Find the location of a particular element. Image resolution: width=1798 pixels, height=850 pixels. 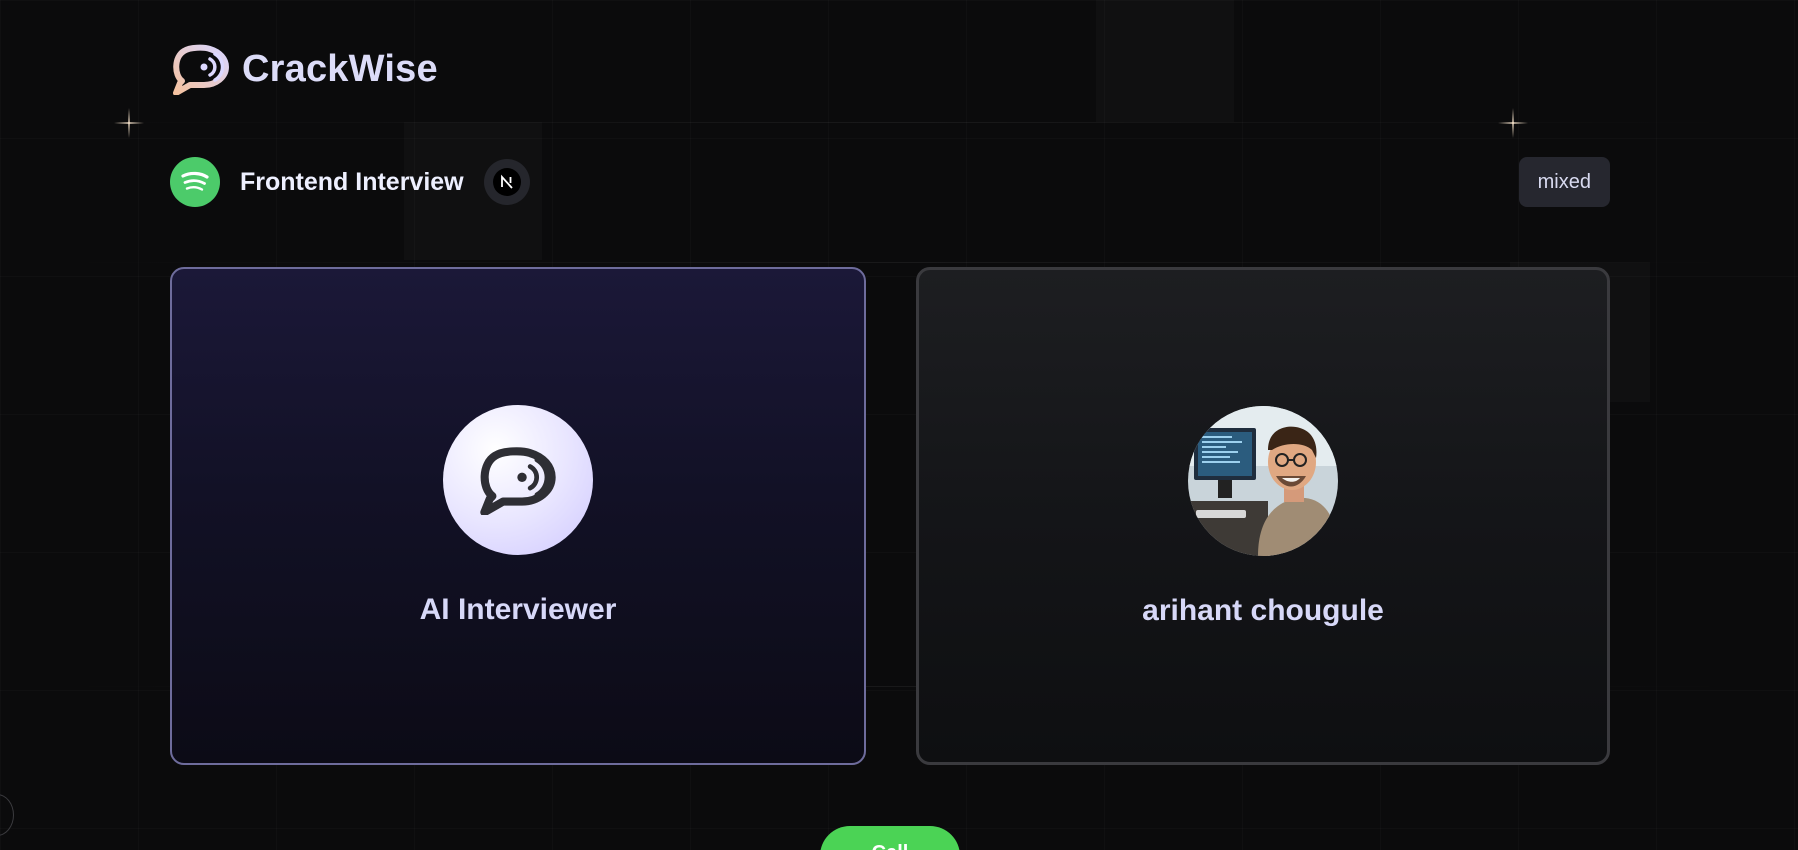

call-button: Call is located at coordinates (890, 838).